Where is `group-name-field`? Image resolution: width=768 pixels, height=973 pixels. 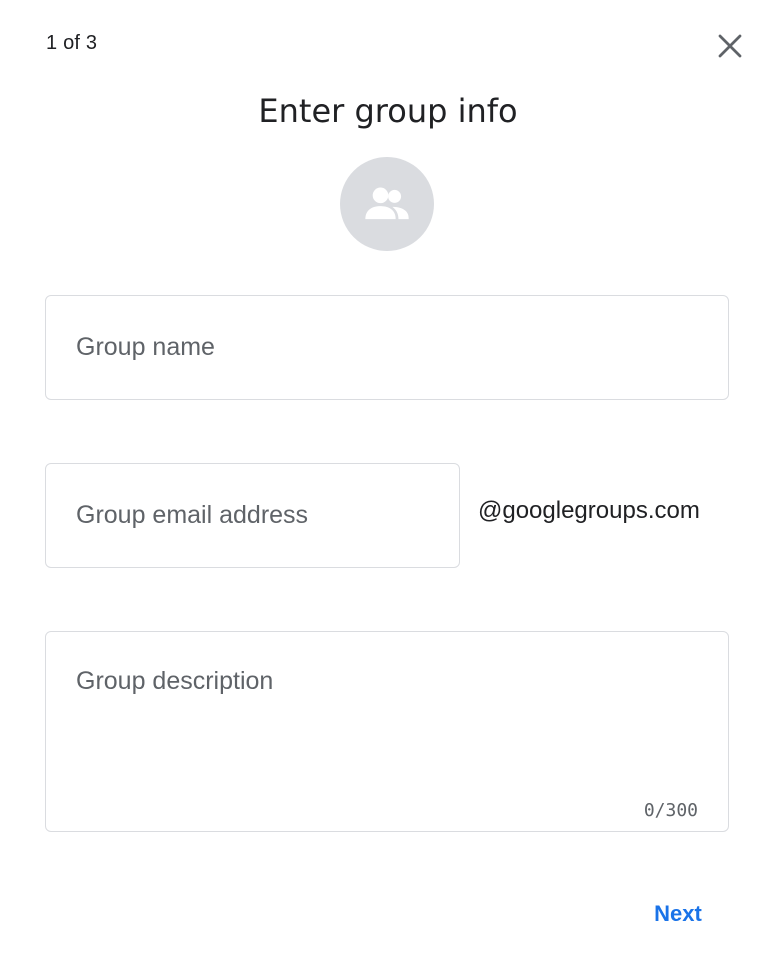
group-name-field is located at coordinates (387, 347).